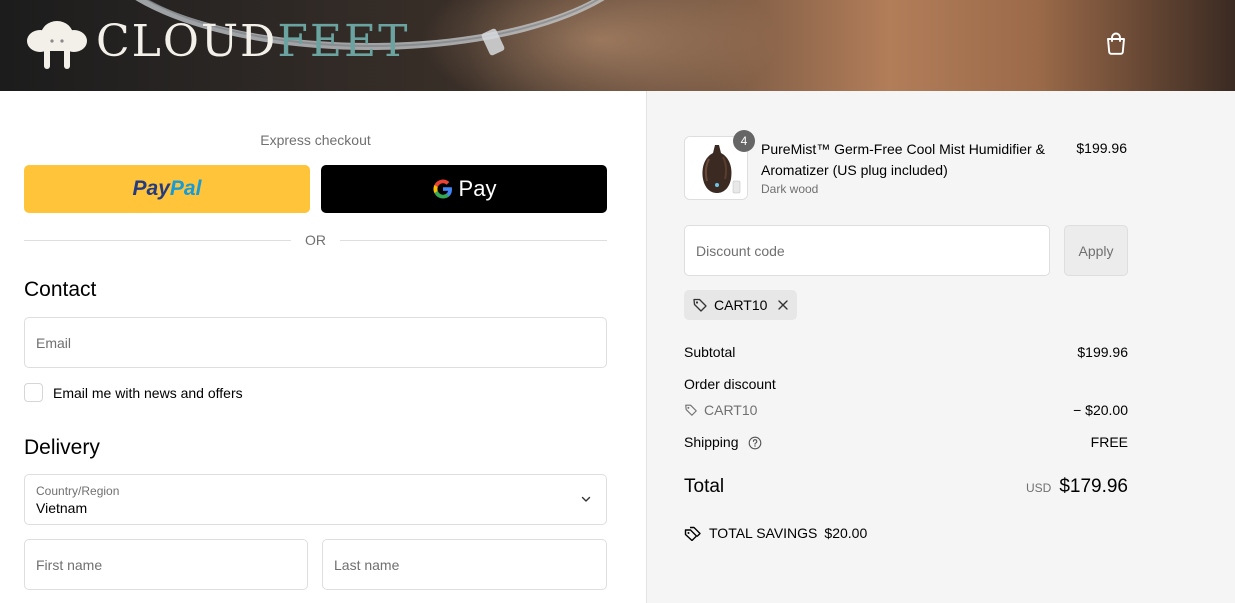  I want to click on email-field: Email, so click(315, 342).